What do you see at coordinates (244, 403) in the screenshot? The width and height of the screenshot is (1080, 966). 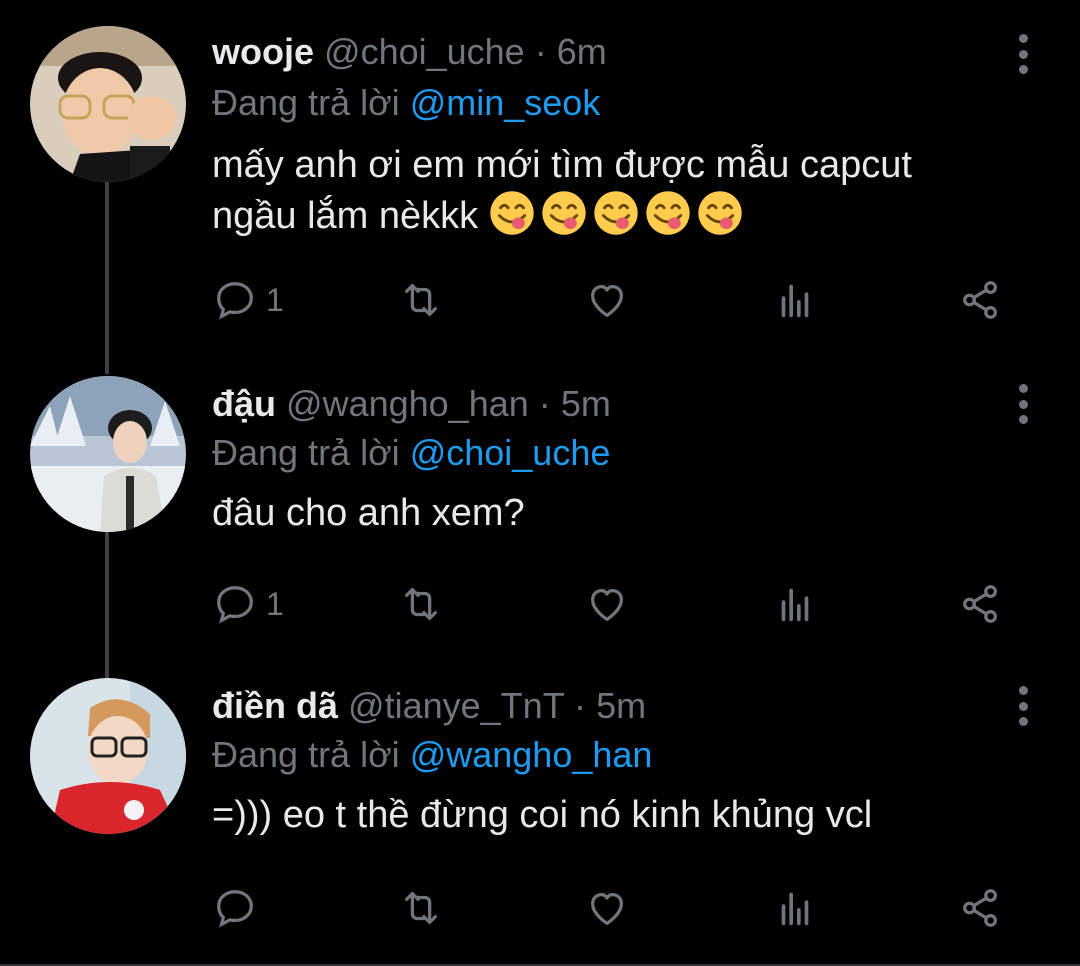 I see `display-name: đậu` at bounding box center [244, 403].